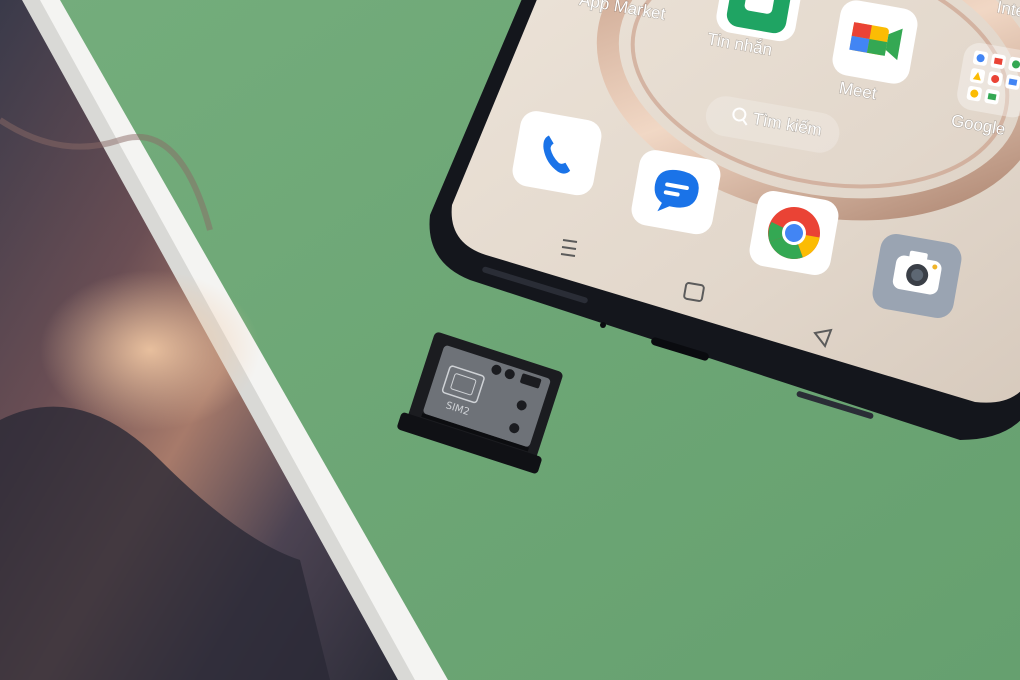 The width and height of the screenshot is (1020, 680). Describe the element at coordinates (875, 43) in the screenshot. I see `meet-app-icon` at that location.